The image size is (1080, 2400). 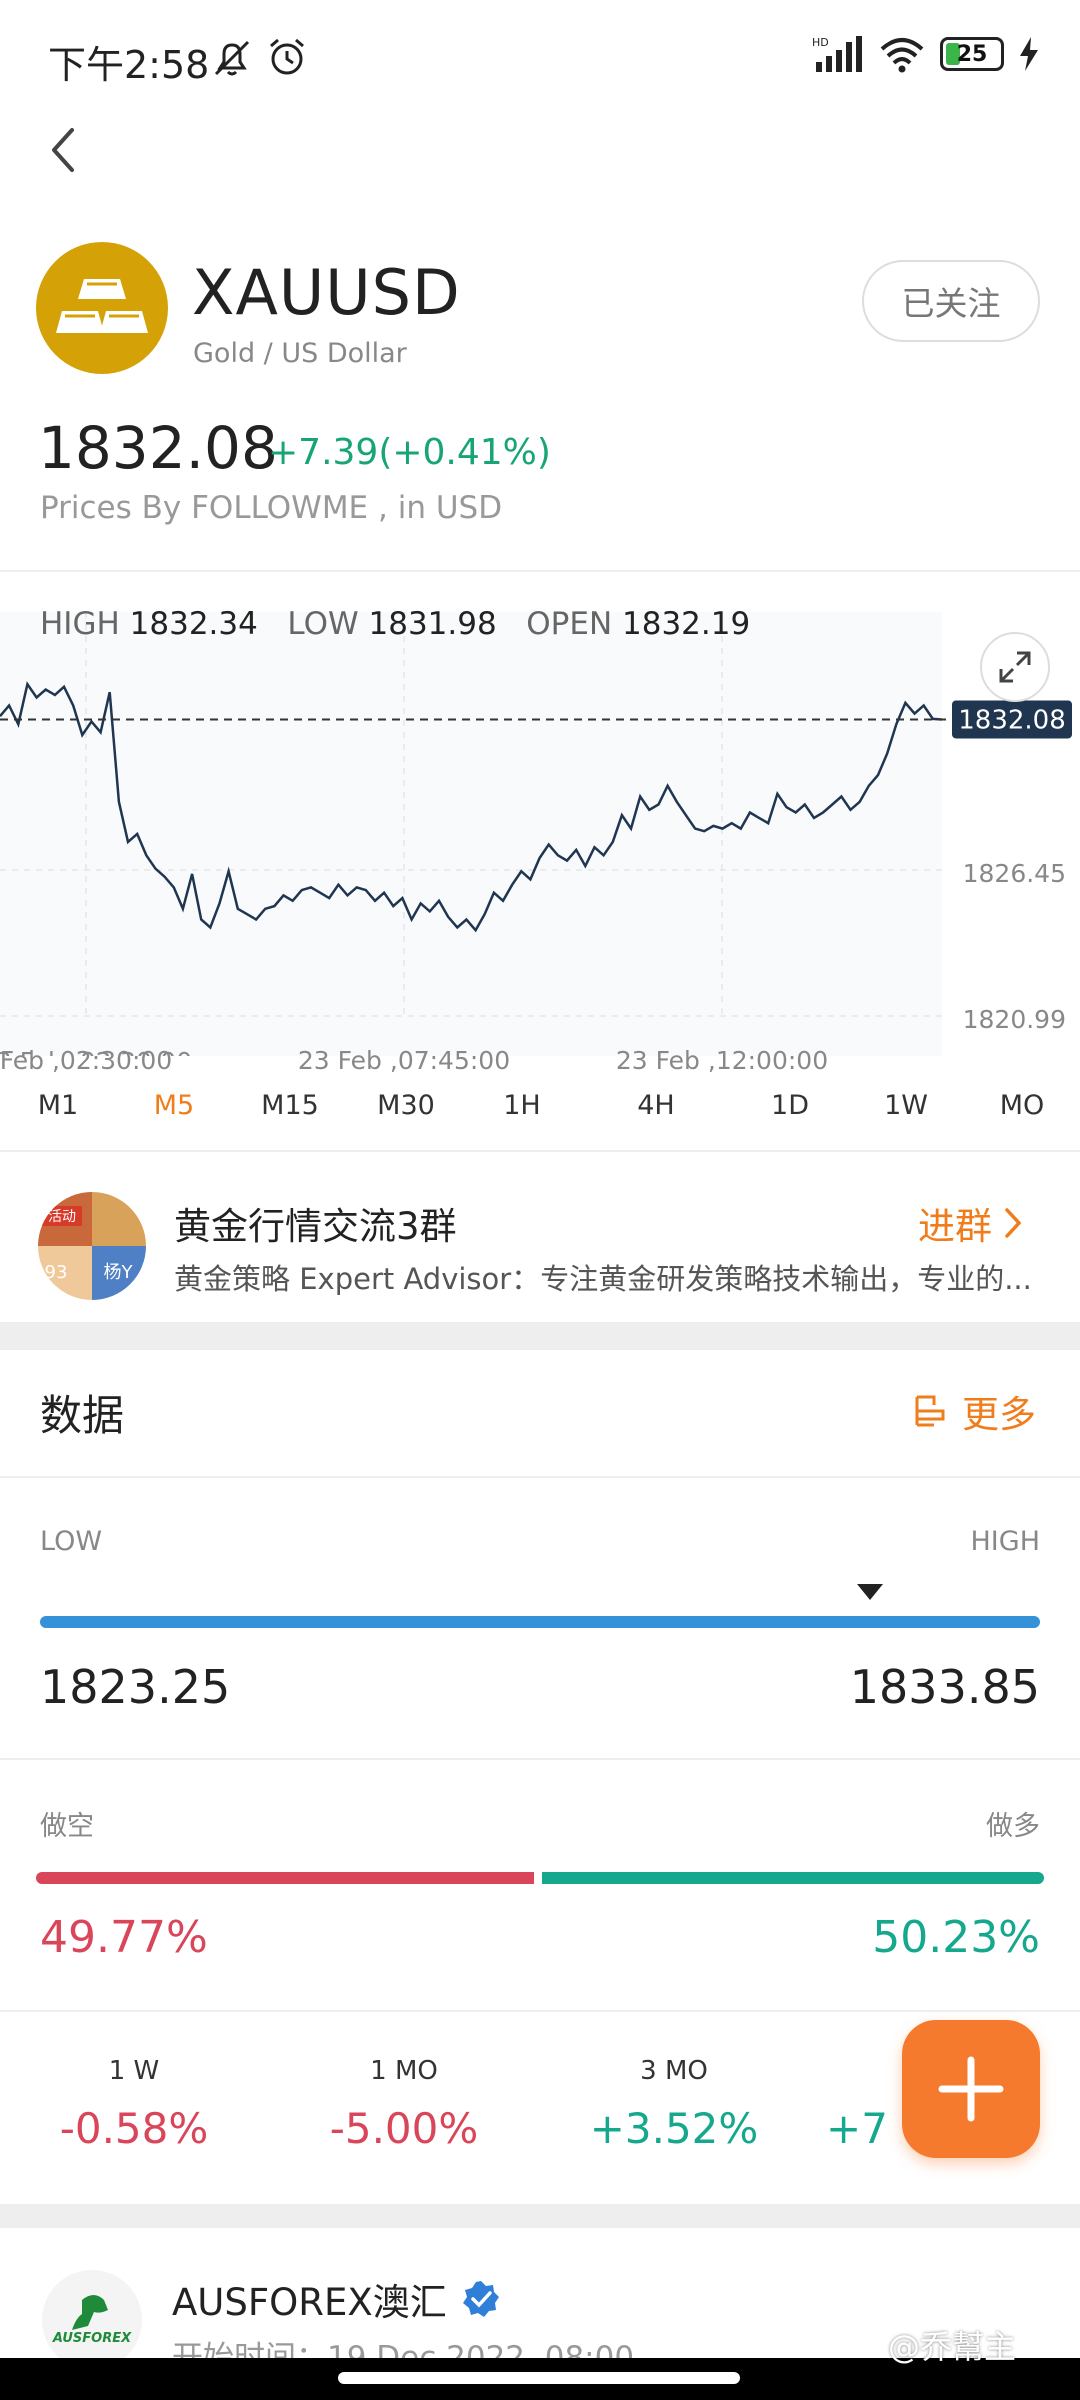 What do you see at coordinates (135, 1687) in the screenshot?
I see `range-low-value: 1823.25` at bounding box center [135, 1687].